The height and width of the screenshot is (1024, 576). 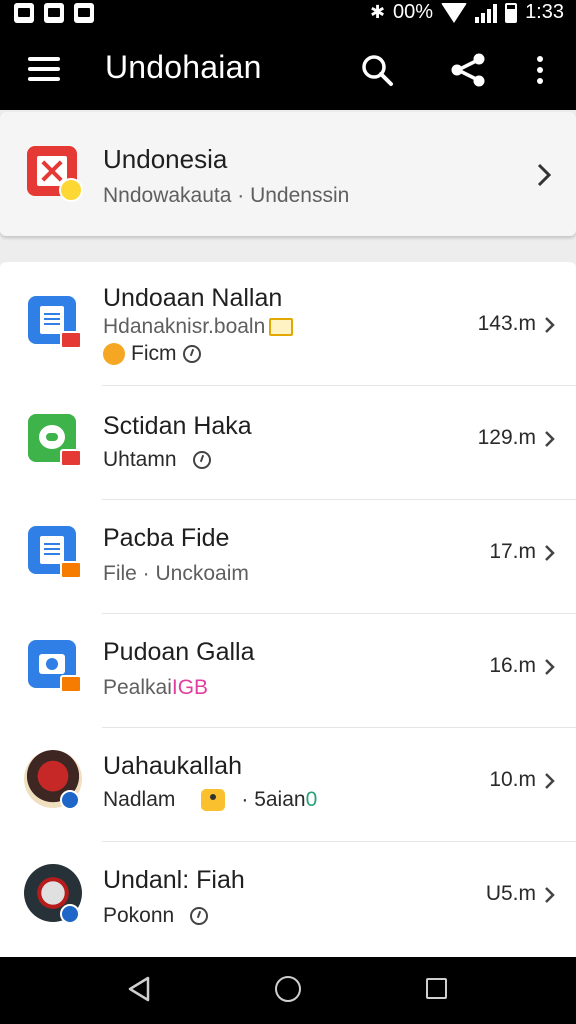 I want to click on signal-icon, so click(x=486, y=13).